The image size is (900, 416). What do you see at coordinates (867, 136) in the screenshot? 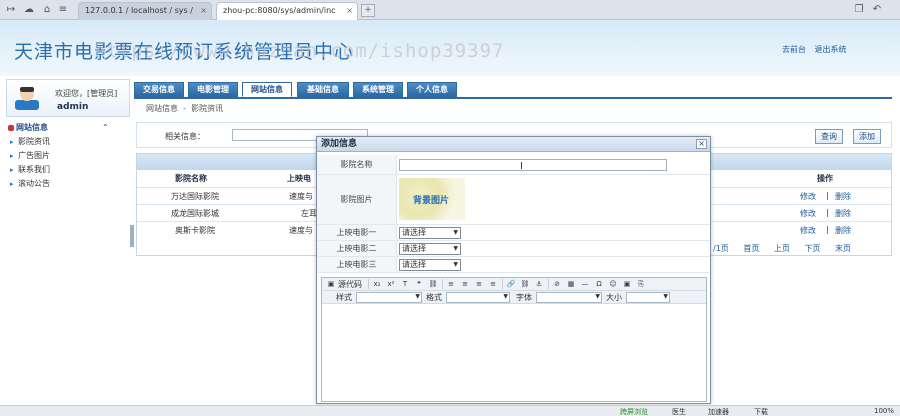
I see `add-button: 添加` at bounding box center [867, 136].